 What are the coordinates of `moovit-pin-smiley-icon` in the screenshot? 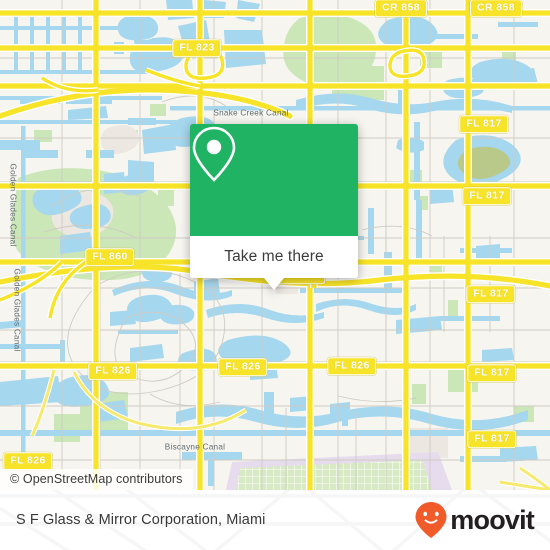 It's located at (431, 520).